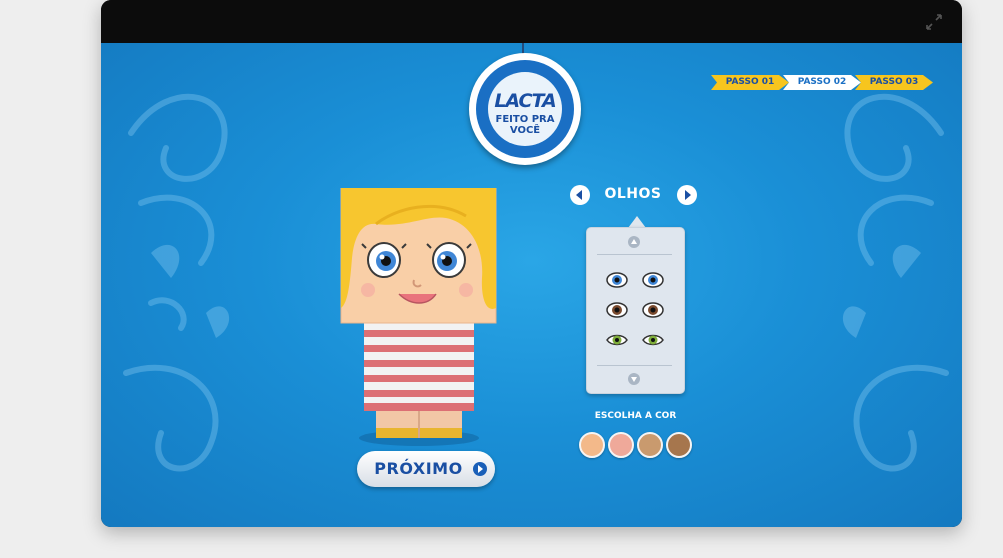 The width and height of the screenshot is (1003, 558). What do you see at coordinates (934, 22) in the screenshot?
I see `fullscreen-icon` at bounding box center [934, 22].